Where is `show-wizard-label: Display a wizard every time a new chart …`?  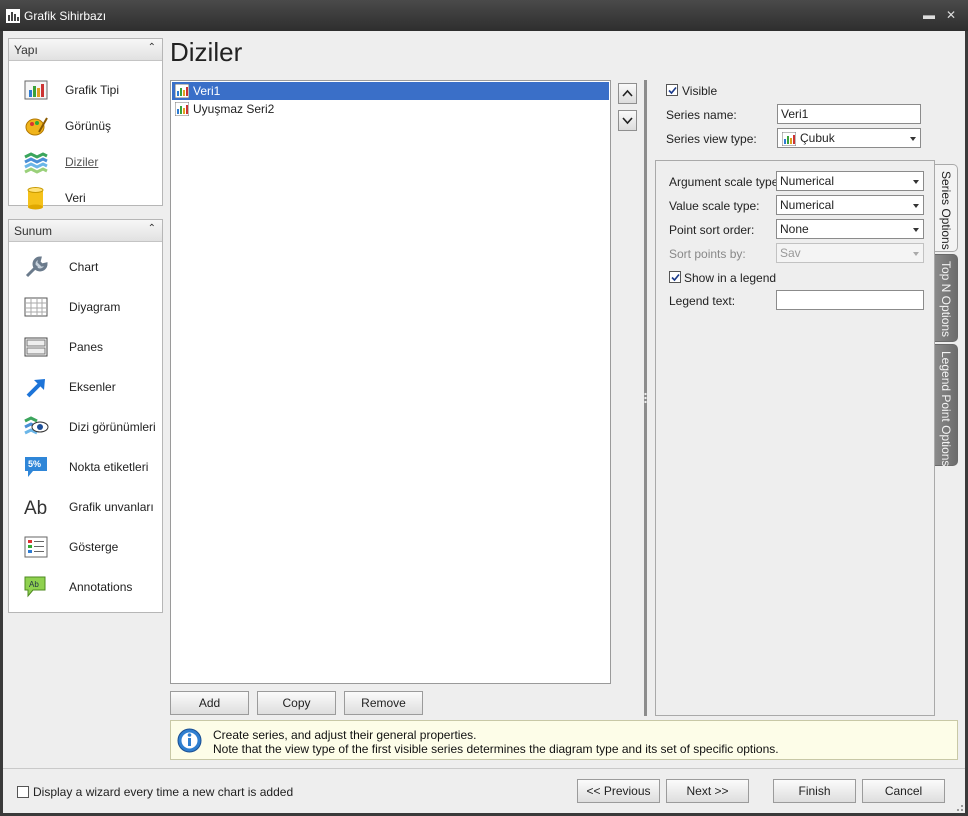
show-wizard-label: Display a wizard every time a new chart … is located at coordinates (163, 792).